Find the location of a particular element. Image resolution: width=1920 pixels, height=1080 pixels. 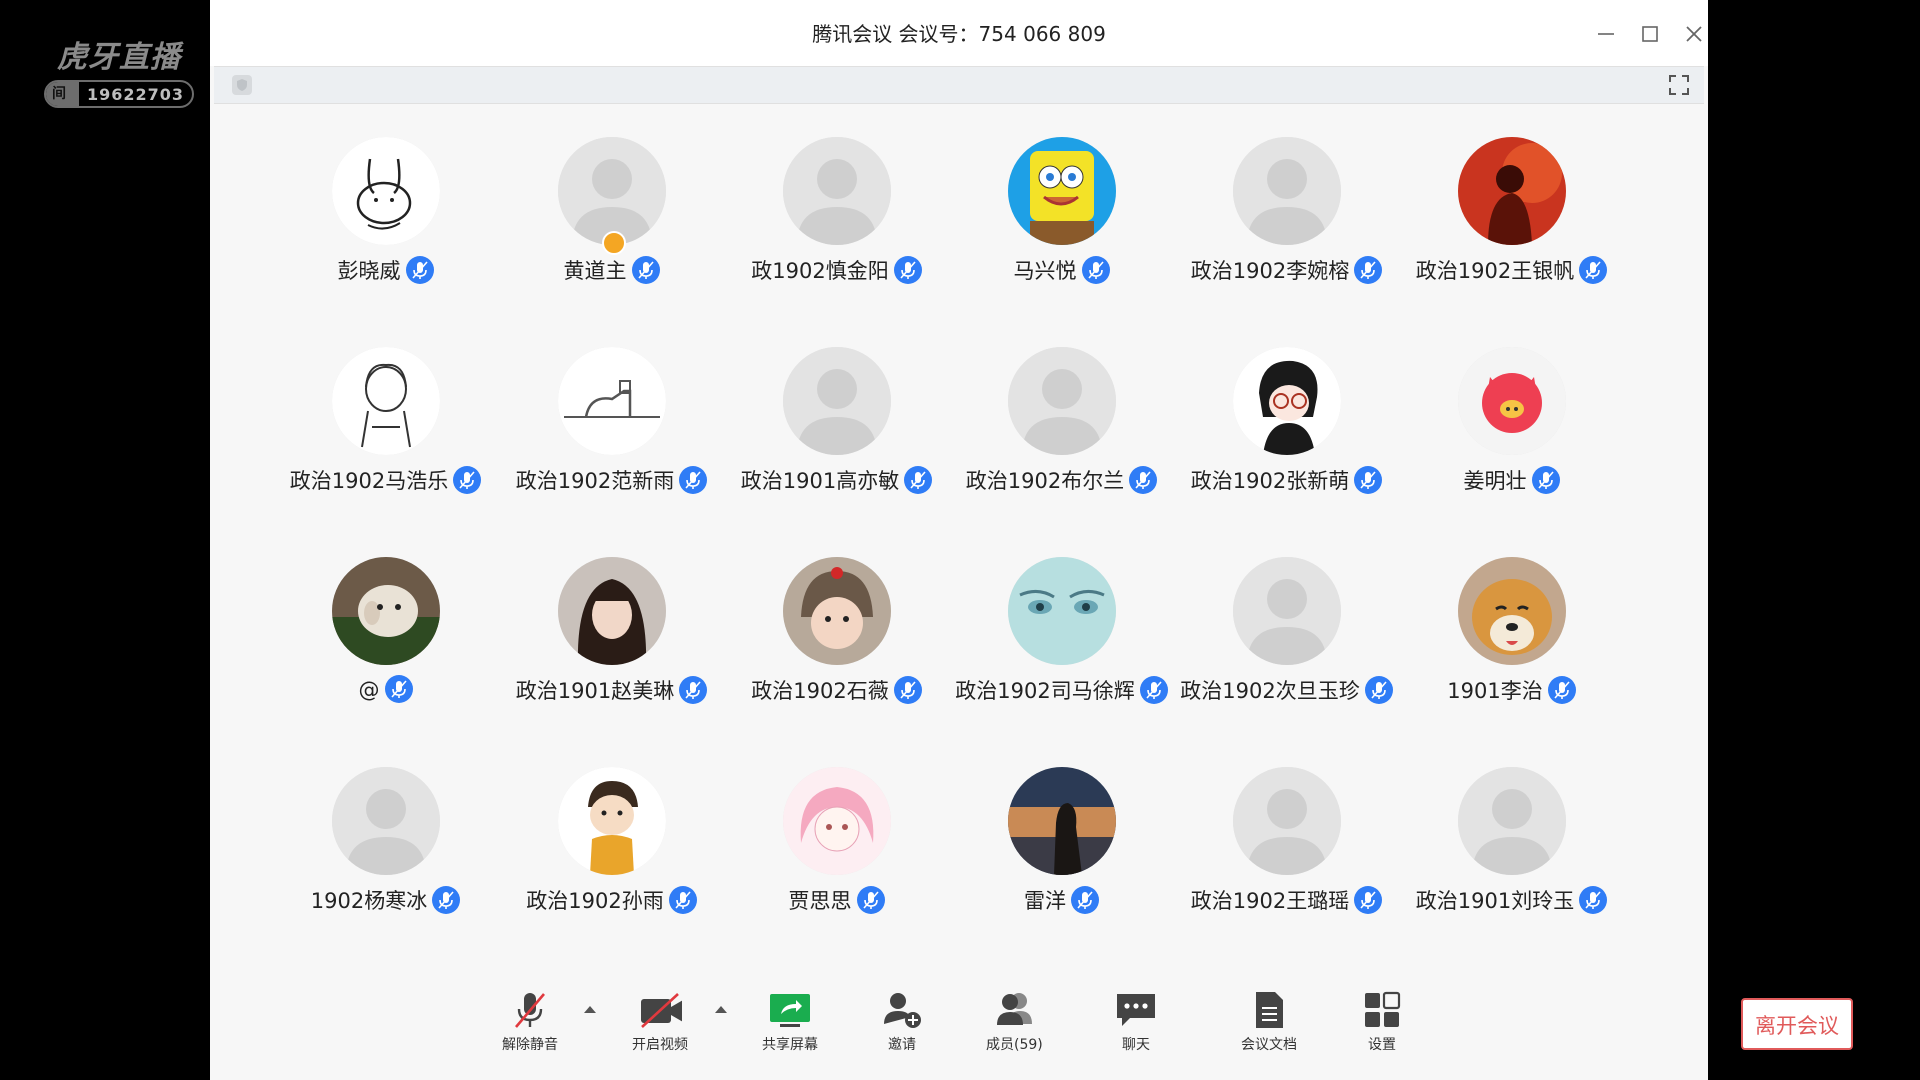

fullscreen-button is located at coordinates (1679, 85).